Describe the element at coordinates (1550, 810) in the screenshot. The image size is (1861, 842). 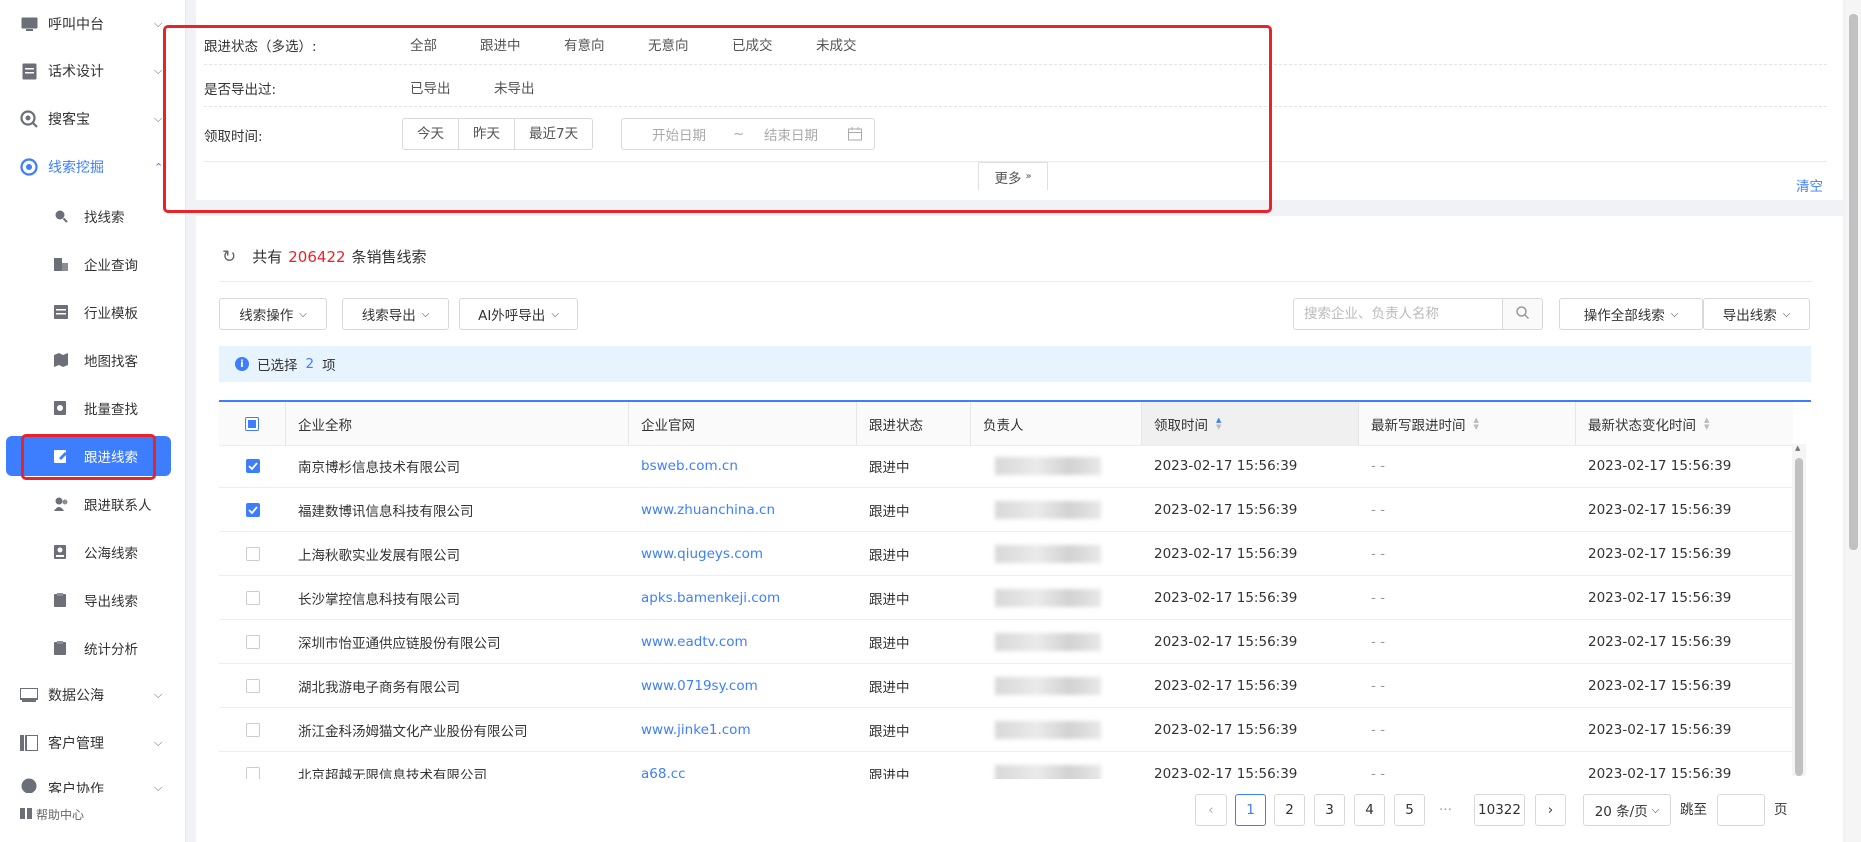
I see `next-page-button: ›` at that location.